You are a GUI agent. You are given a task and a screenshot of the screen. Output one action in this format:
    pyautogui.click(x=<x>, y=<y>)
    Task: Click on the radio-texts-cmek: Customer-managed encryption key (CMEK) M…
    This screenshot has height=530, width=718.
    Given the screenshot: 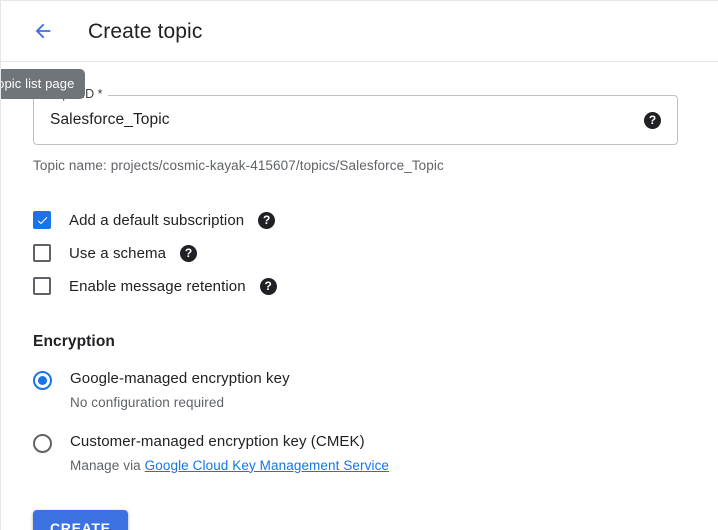 What is the action you would take?
    pyautogui.click(x=229, y=453)
    